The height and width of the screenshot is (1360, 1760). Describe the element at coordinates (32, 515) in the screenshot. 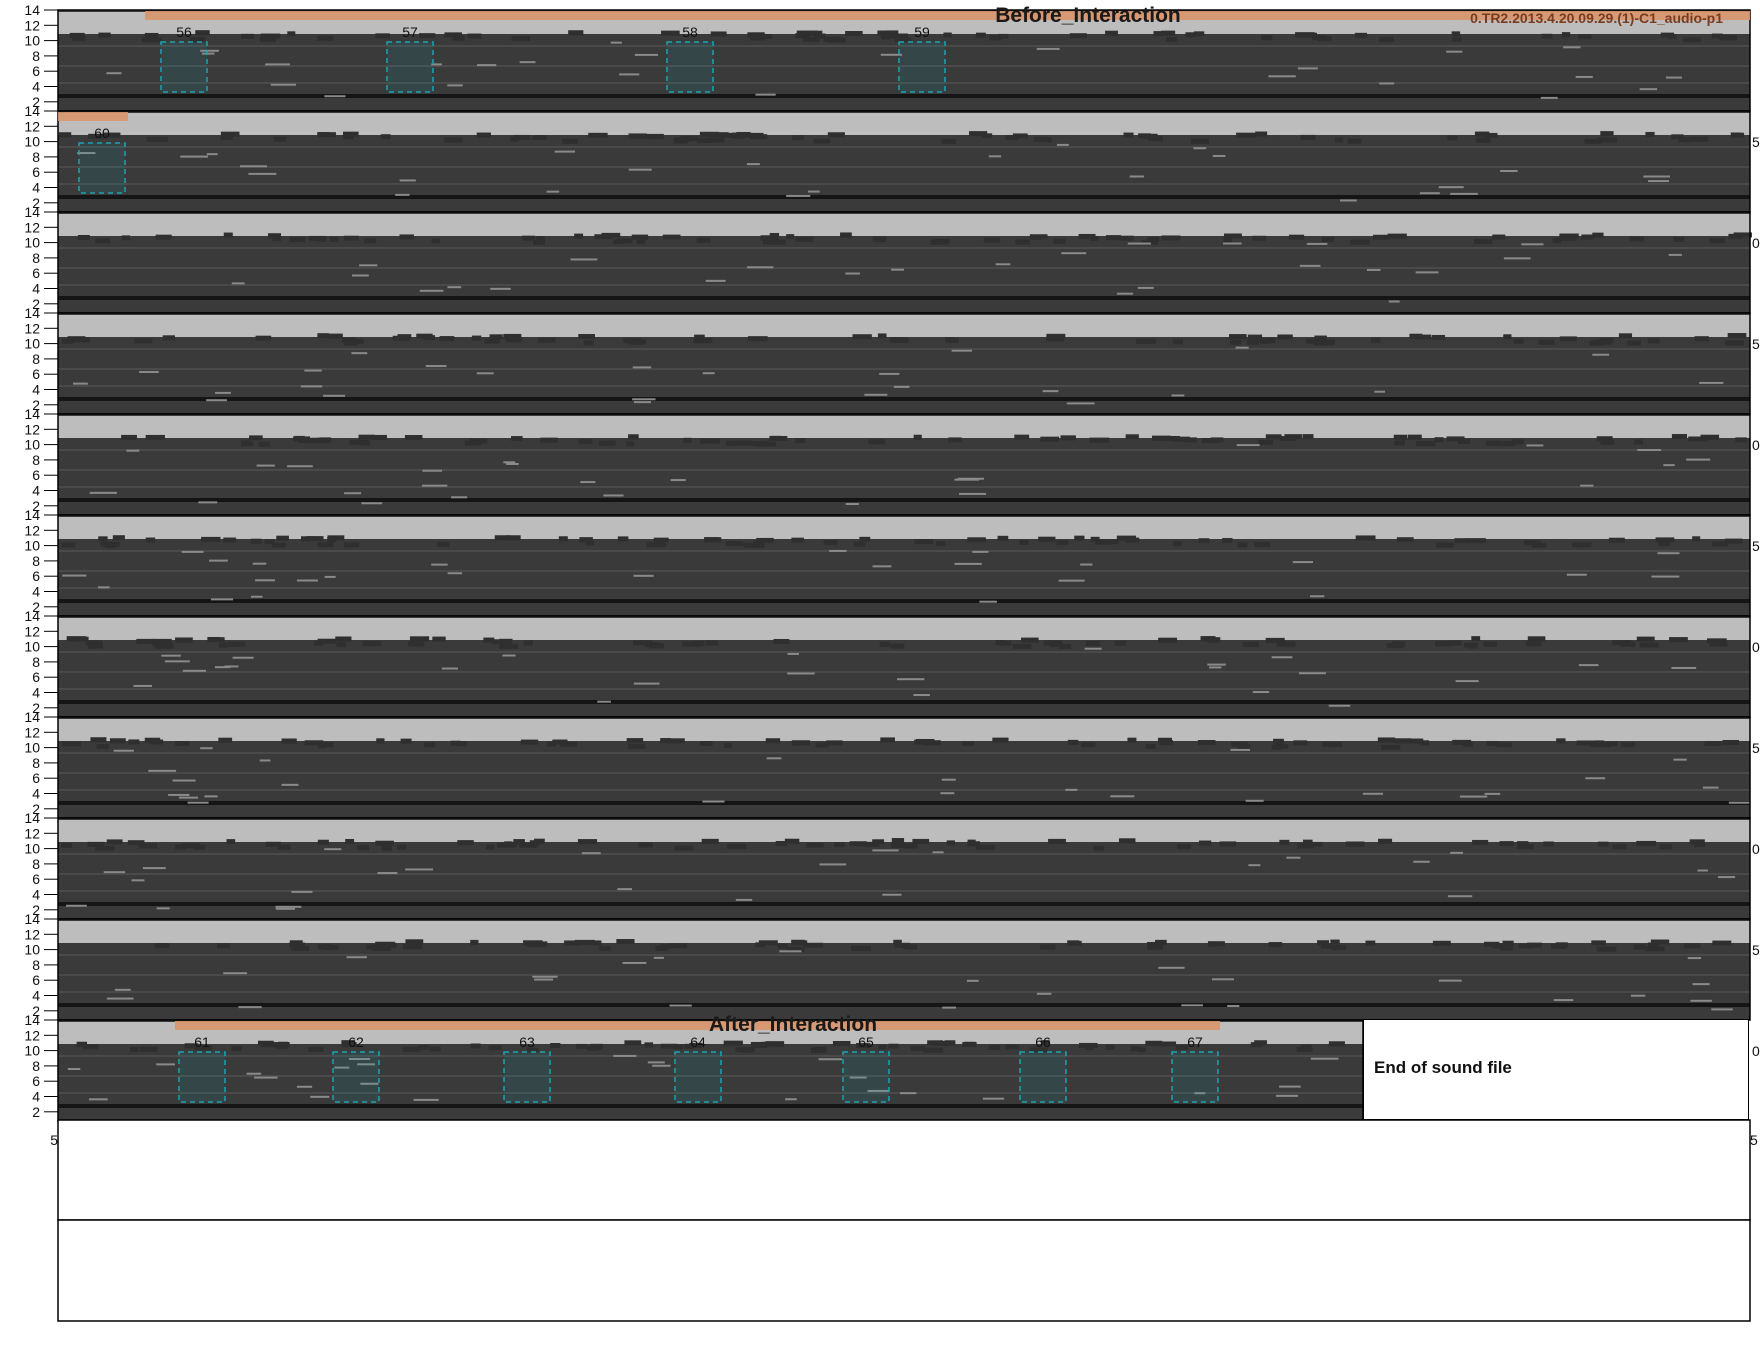

I see `y-tick-label: 14` at that location.